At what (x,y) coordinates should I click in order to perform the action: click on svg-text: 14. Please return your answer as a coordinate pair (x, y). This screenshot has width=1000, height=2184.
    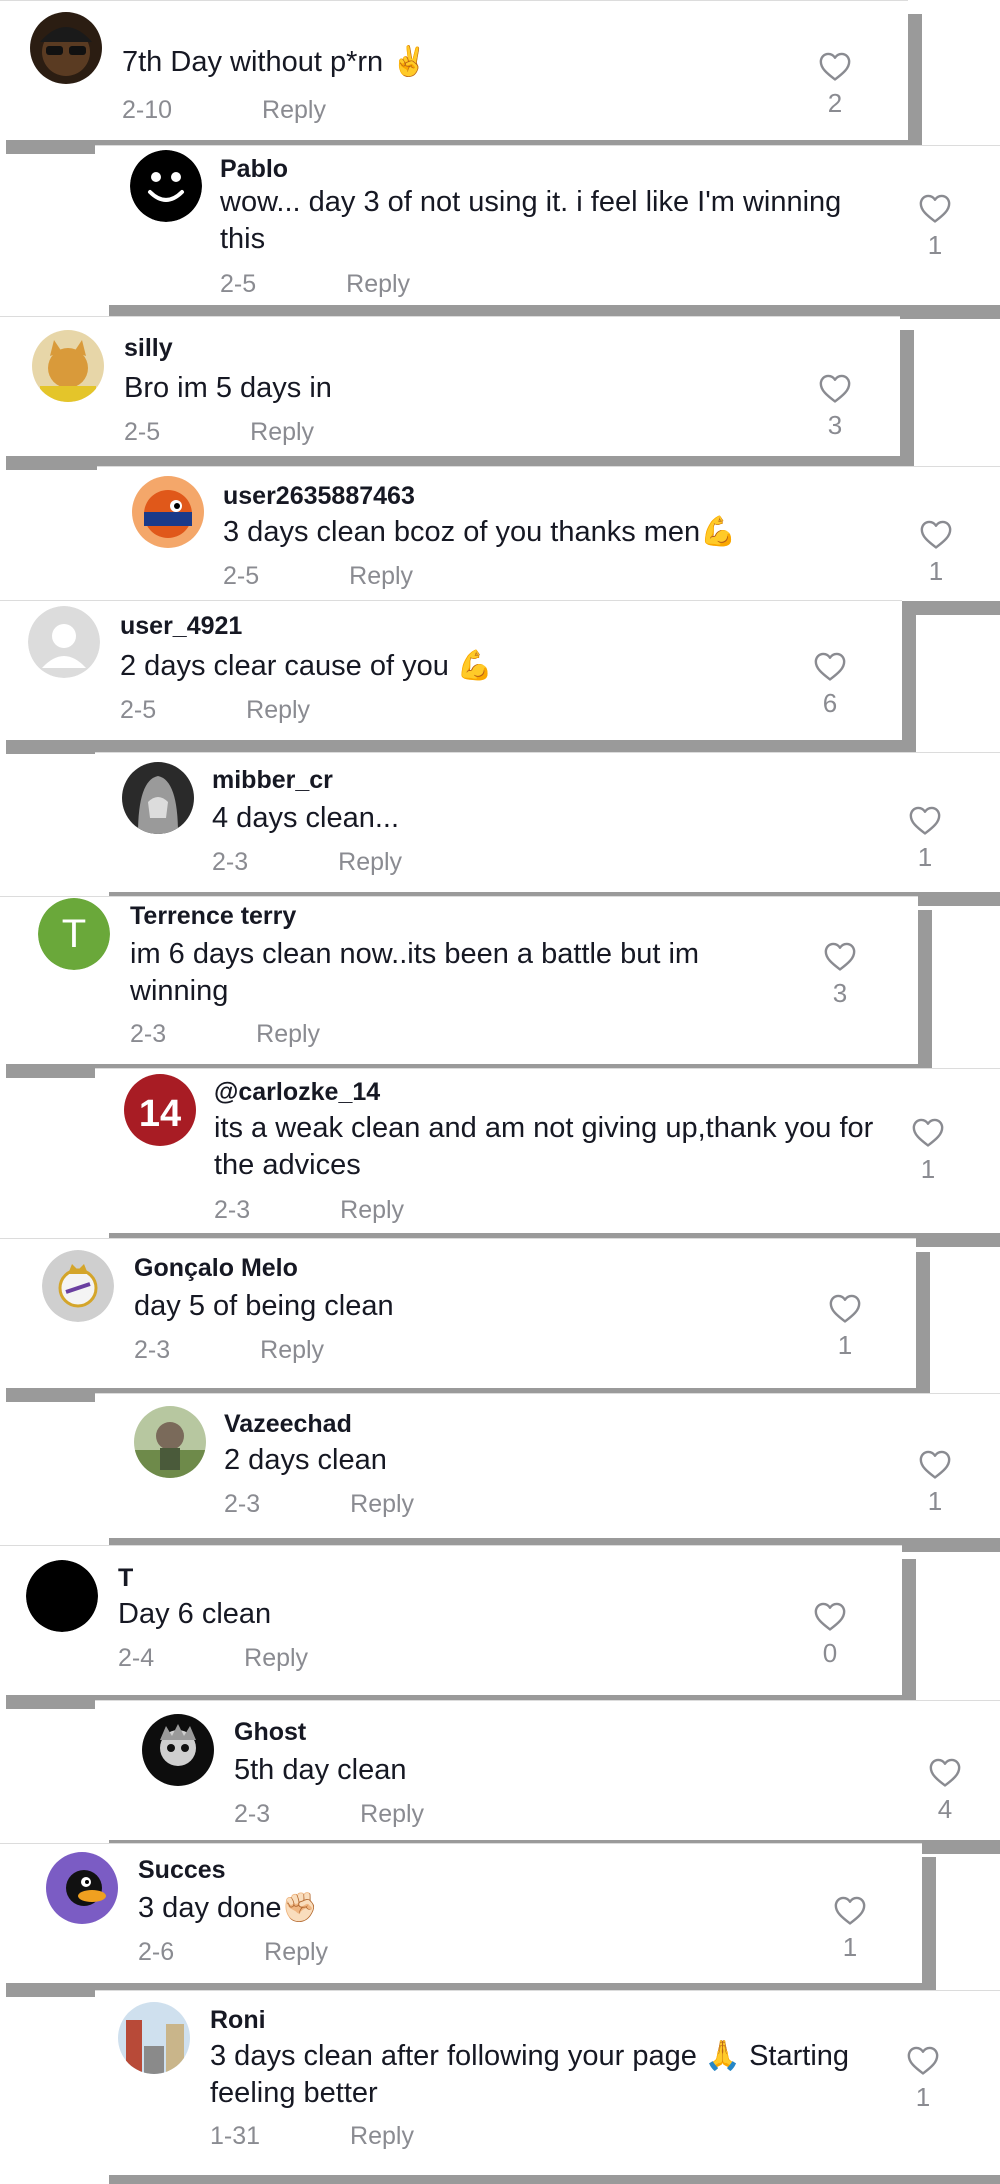
    Looking at the image, I should click on (160, 1114).